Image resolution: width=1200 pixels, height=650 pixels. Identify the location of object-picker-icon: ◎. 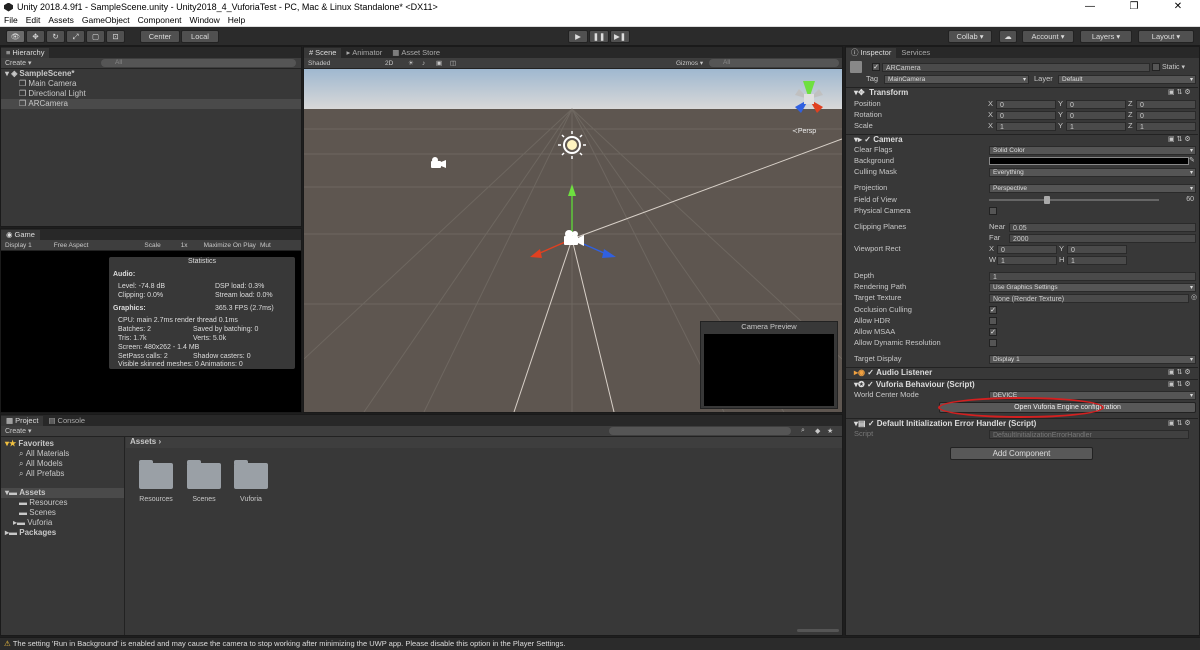
(1194, 297).